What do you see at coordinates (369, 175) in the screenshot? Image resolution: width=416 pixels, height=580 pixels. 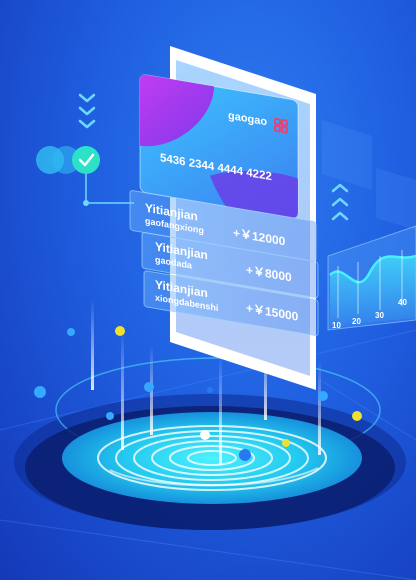 I see `background-panels` at bounding box center [369, 175].